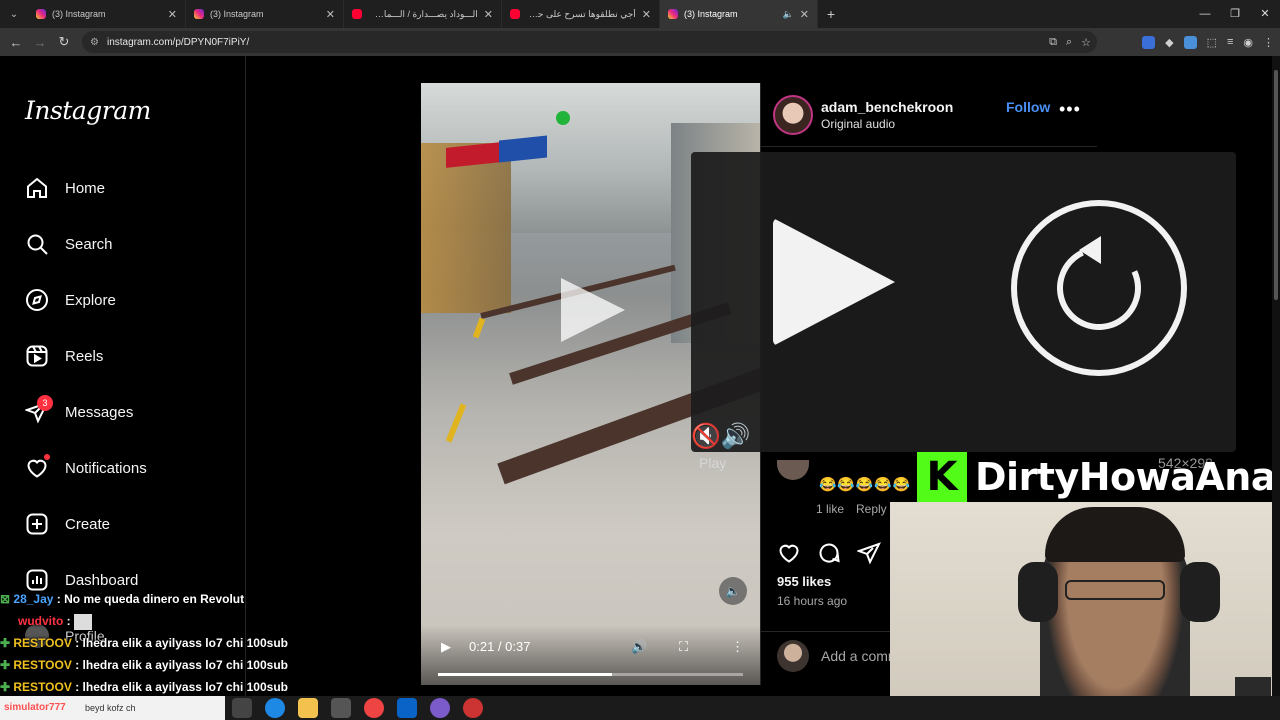 This screenshot has width=1280, height=720. Describe the element at coordinates (860, 656) in the screenshot. I see `add-comment-input: Add a comm` at that location.